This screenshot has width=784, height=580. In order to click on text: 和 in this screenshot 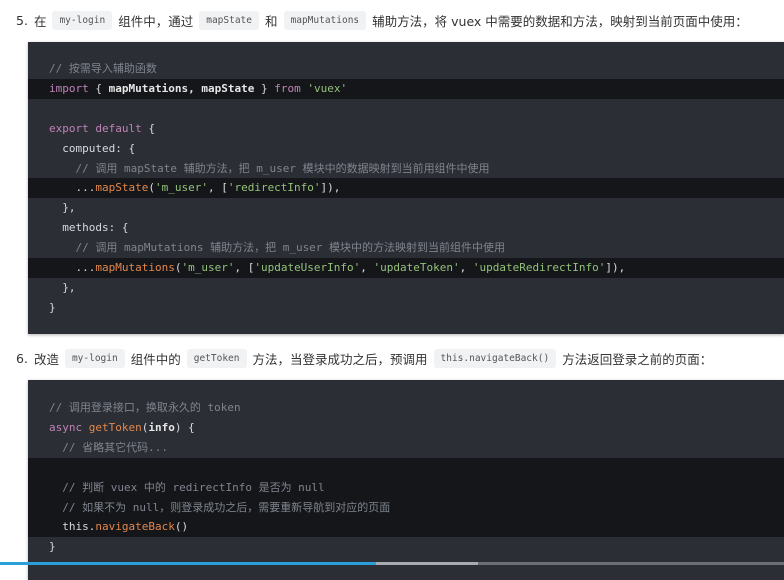, I will do `click(271, 21)`.